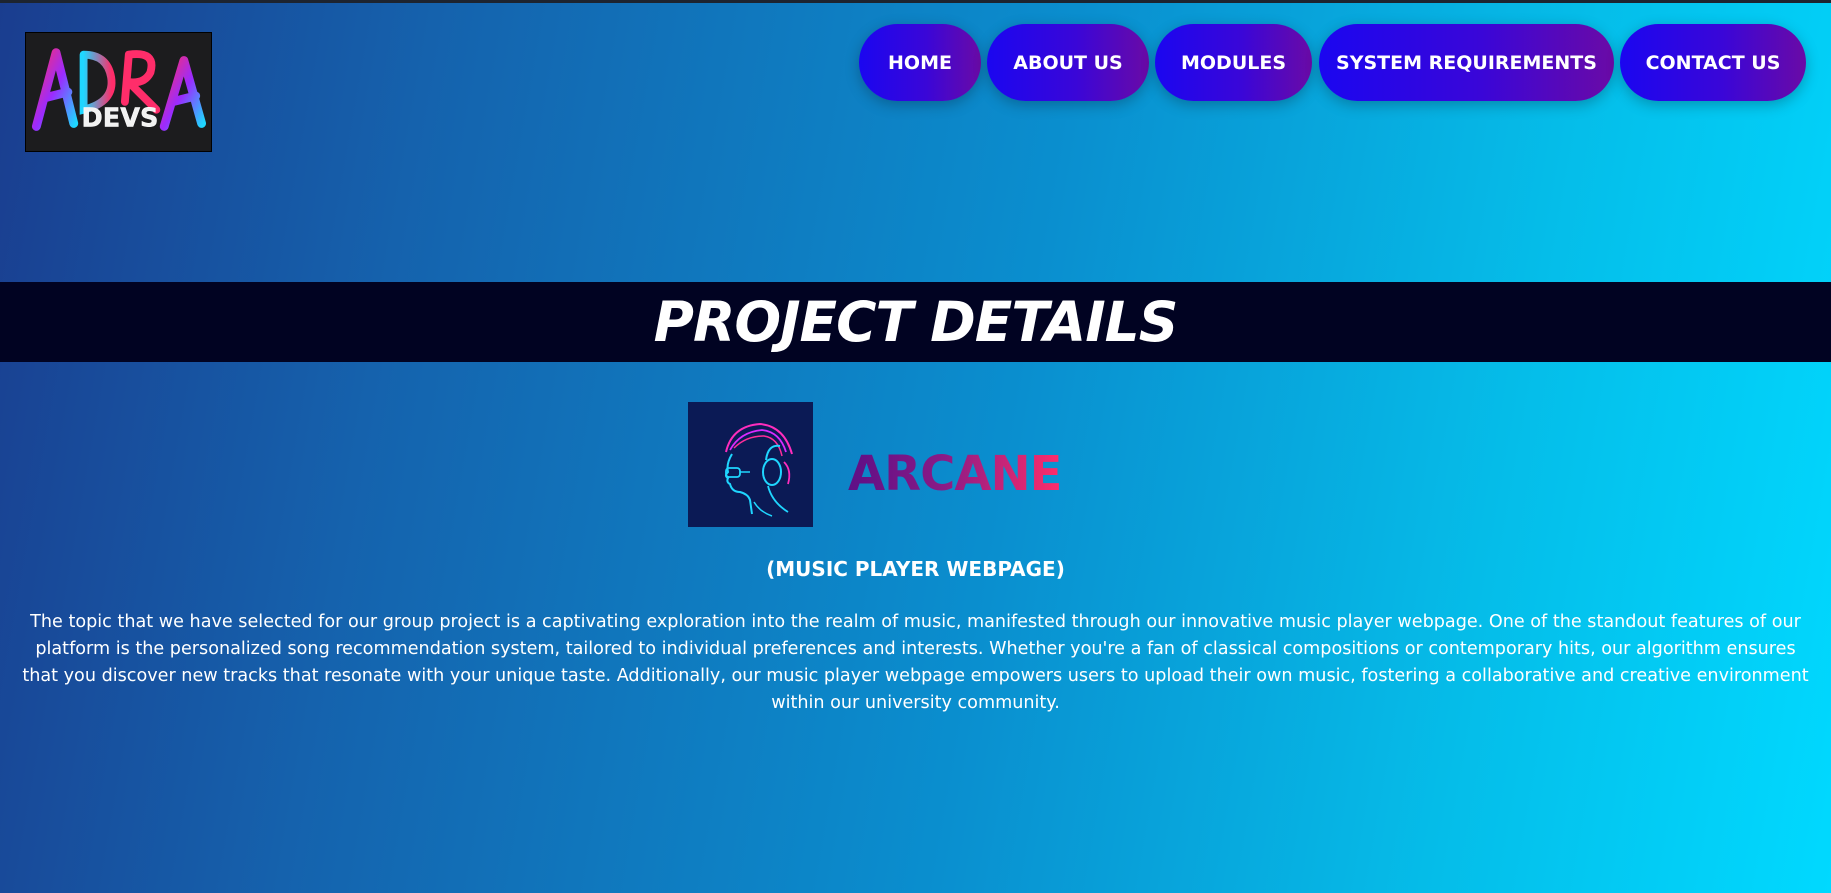  What do you see at coordinates (920, 62) in the screenshot?
I see `nav-home-button: HOME` at bounding box center [920, 62].